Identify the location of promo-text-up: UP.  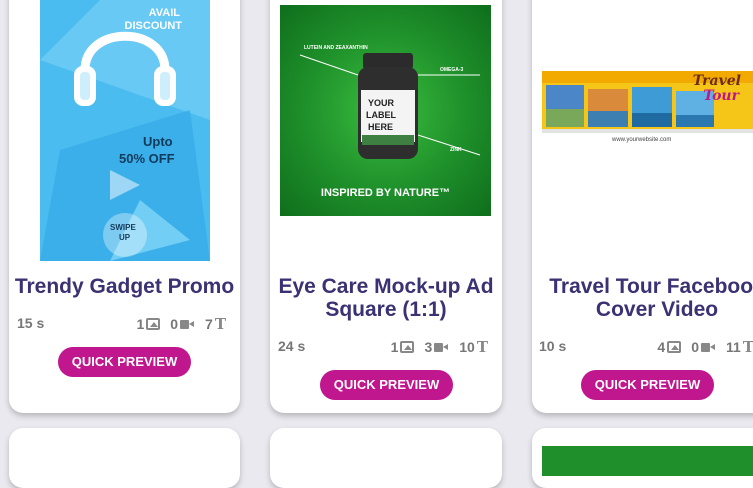
(125, 237).